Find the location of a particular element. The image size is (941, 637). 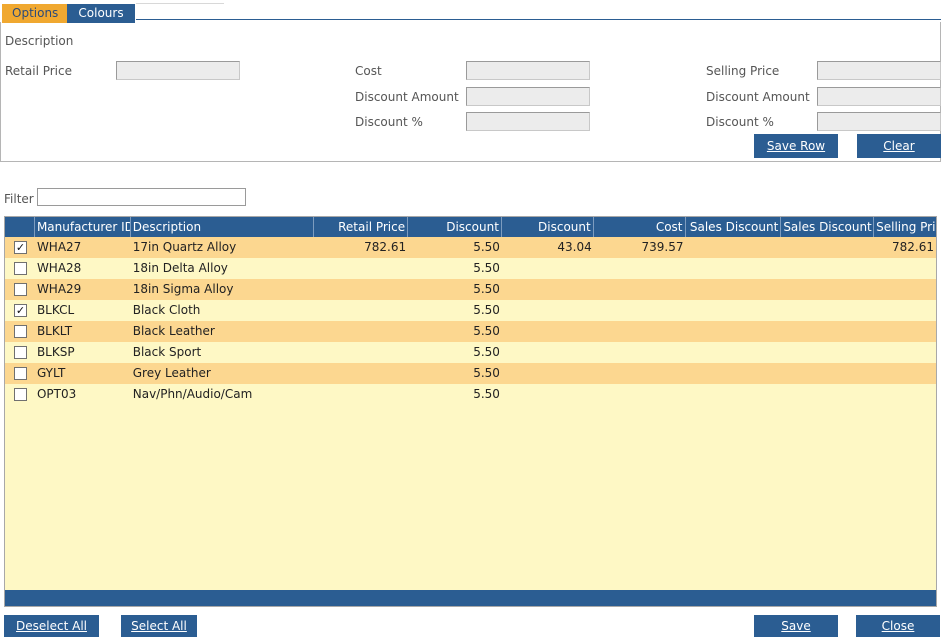

col-header-manufacturer-id: Manufacturer ID is located at coordinates (83, 227).